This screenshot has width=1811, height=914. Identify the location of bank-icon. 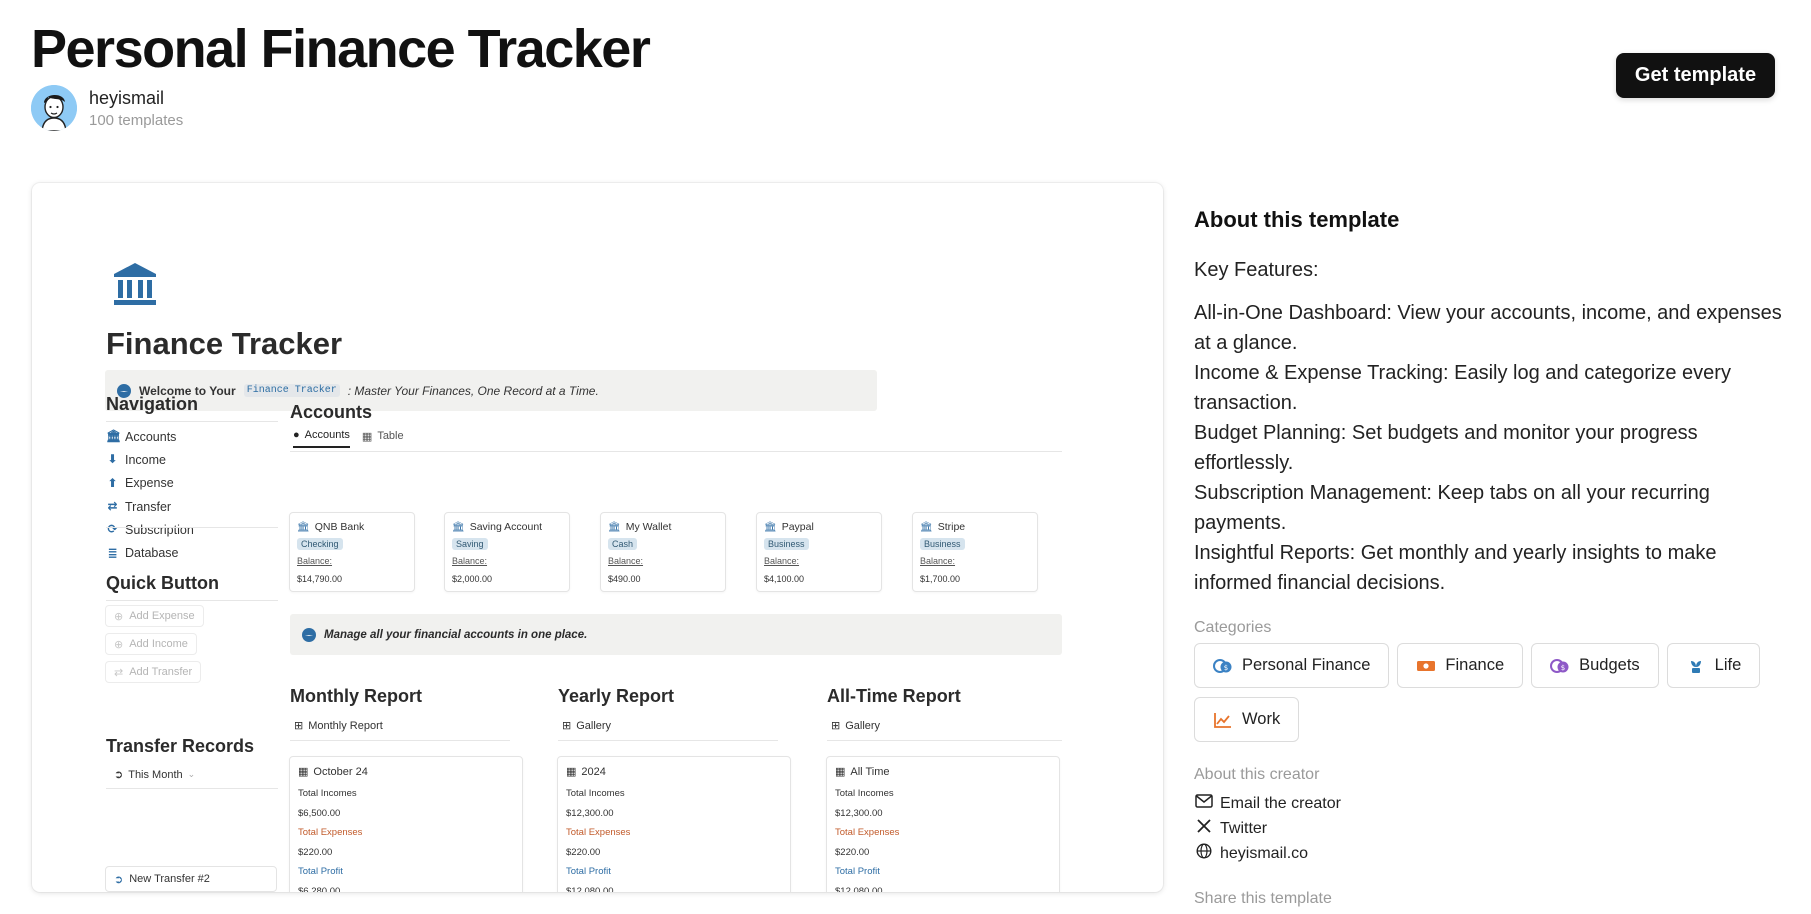
(135, 286).